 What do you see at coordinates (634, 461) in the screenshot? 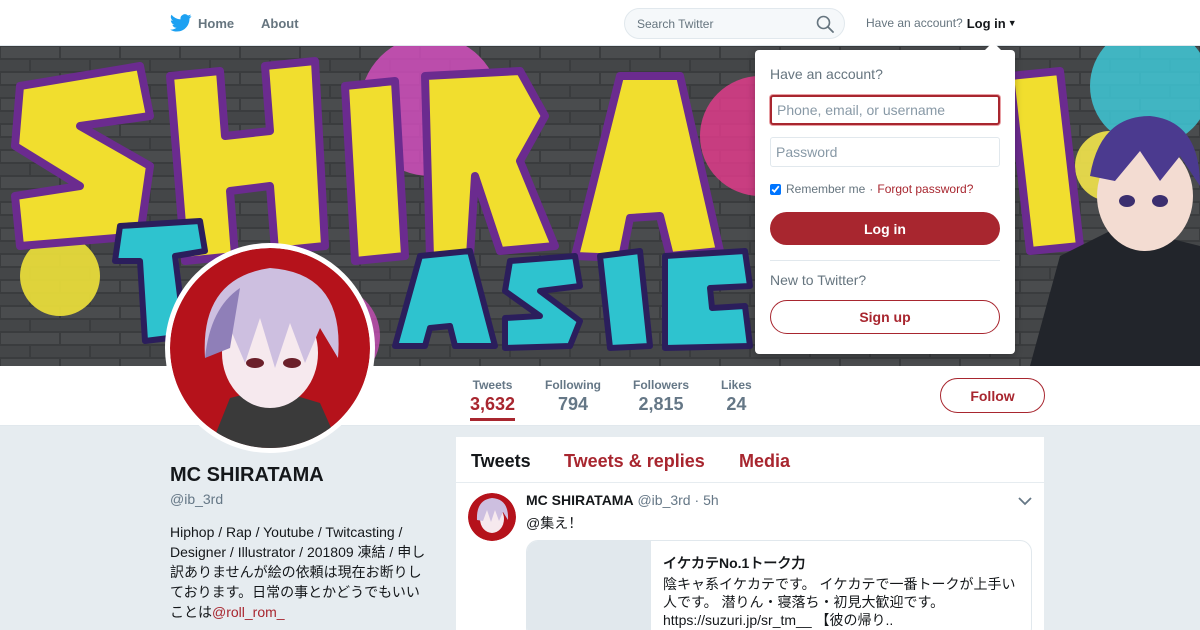
I see `tab-tweets-replies: Tweets & replies` at bounding box center [634, 461].